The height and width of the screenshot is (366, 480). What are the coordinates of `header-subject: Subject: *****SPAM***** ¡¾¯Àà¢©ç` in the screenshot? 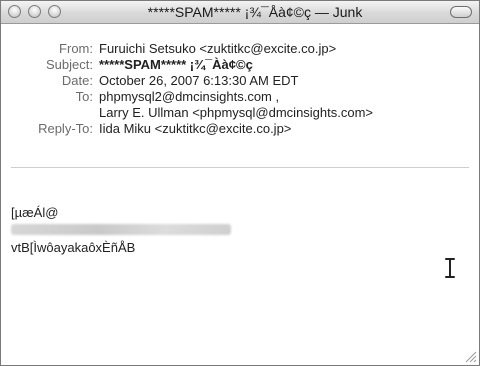 It's located at (190, 65).